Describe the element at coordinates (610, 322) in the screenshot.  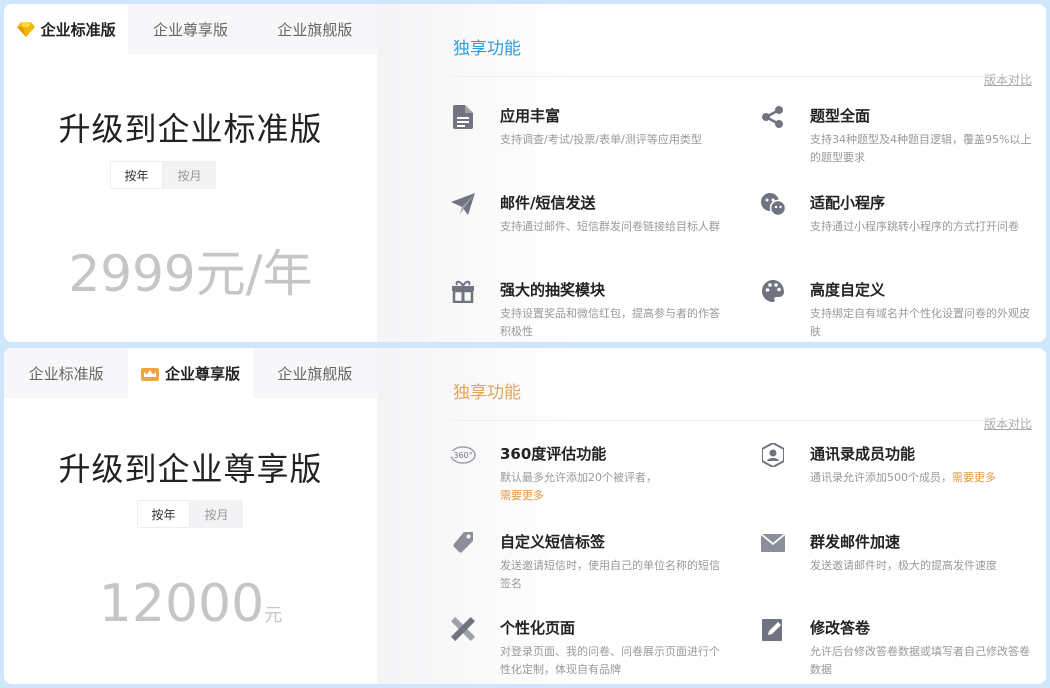
I see `feature-desc: 支持设置奖品和微信红包，提高参与者的作答积极性` at that location.